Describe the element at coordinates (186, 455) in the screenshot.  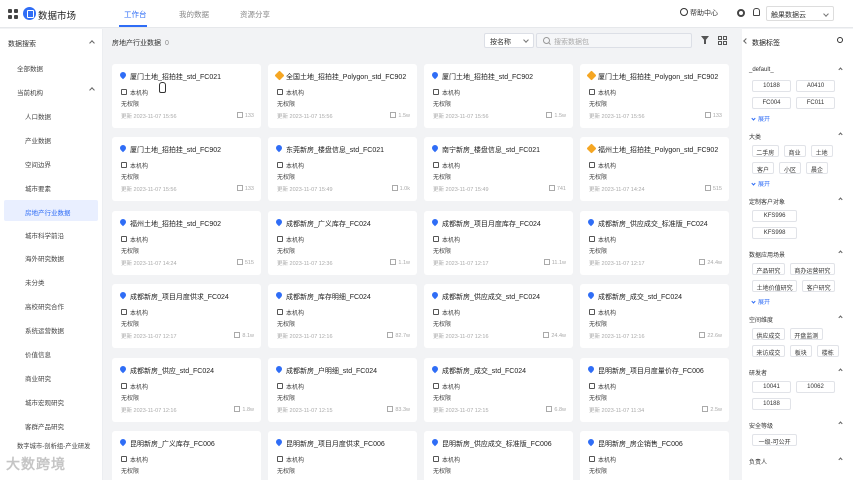
I see `dataset-card: 昆明新房_广义库存_FC006 本机构 无权限` at that location.